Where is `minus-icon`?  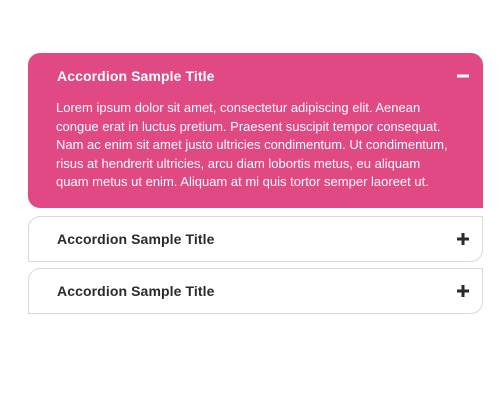 minus-icon is located at coordinates (463, 76).